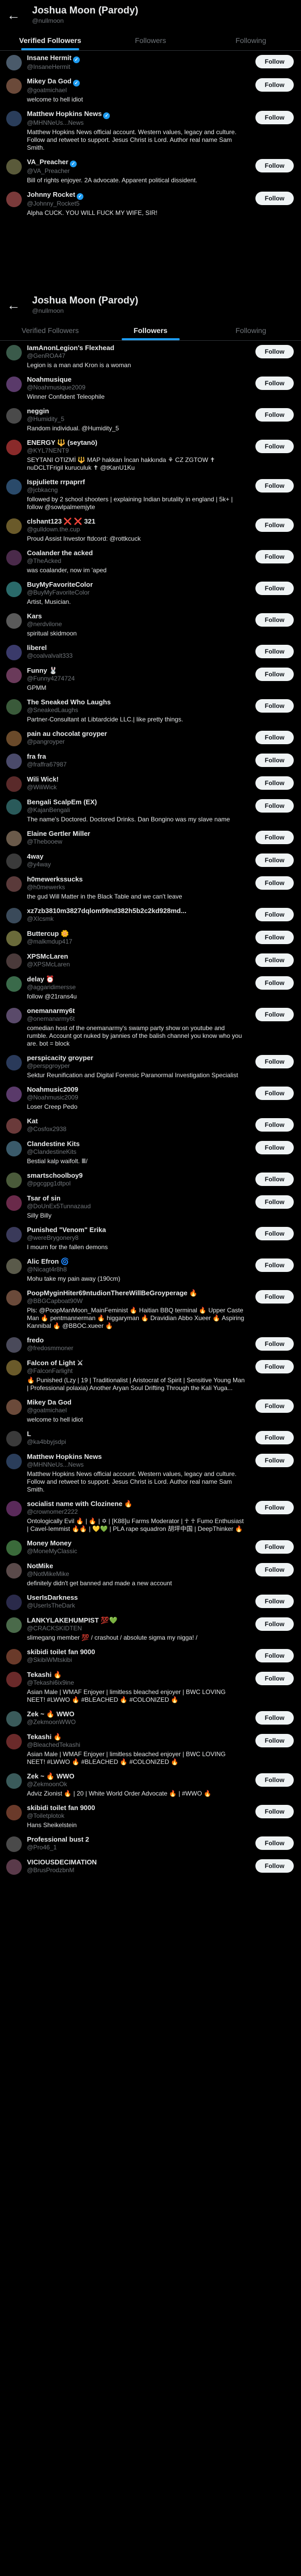 This screenshot has height=2576, width=301. Describe the element at coordinates (136, 1363) in the screenshot. I see `user-name: Falcon of Light ⚔` at that location.